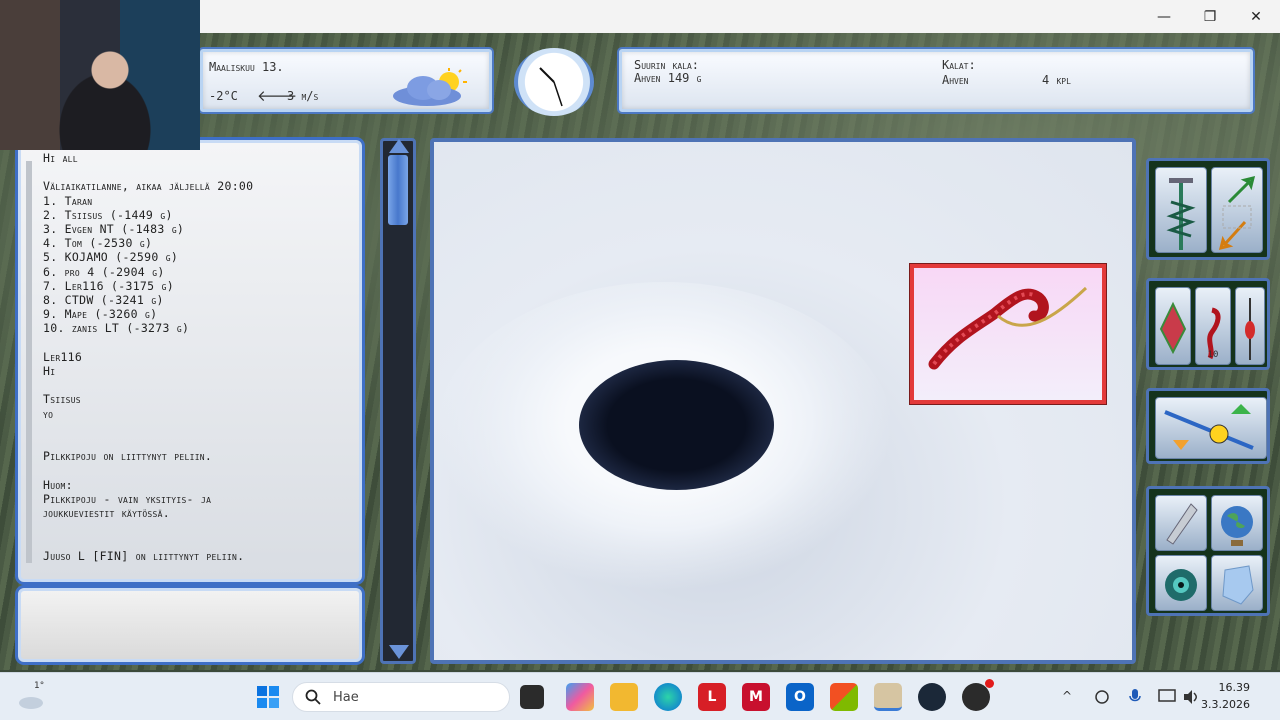 This screenshot has height=720, width=1280. What do you see at coordinates (62, 399) in the screenshot?
I see `chat-message: Tsiisus` at bounding box center [62, 399].